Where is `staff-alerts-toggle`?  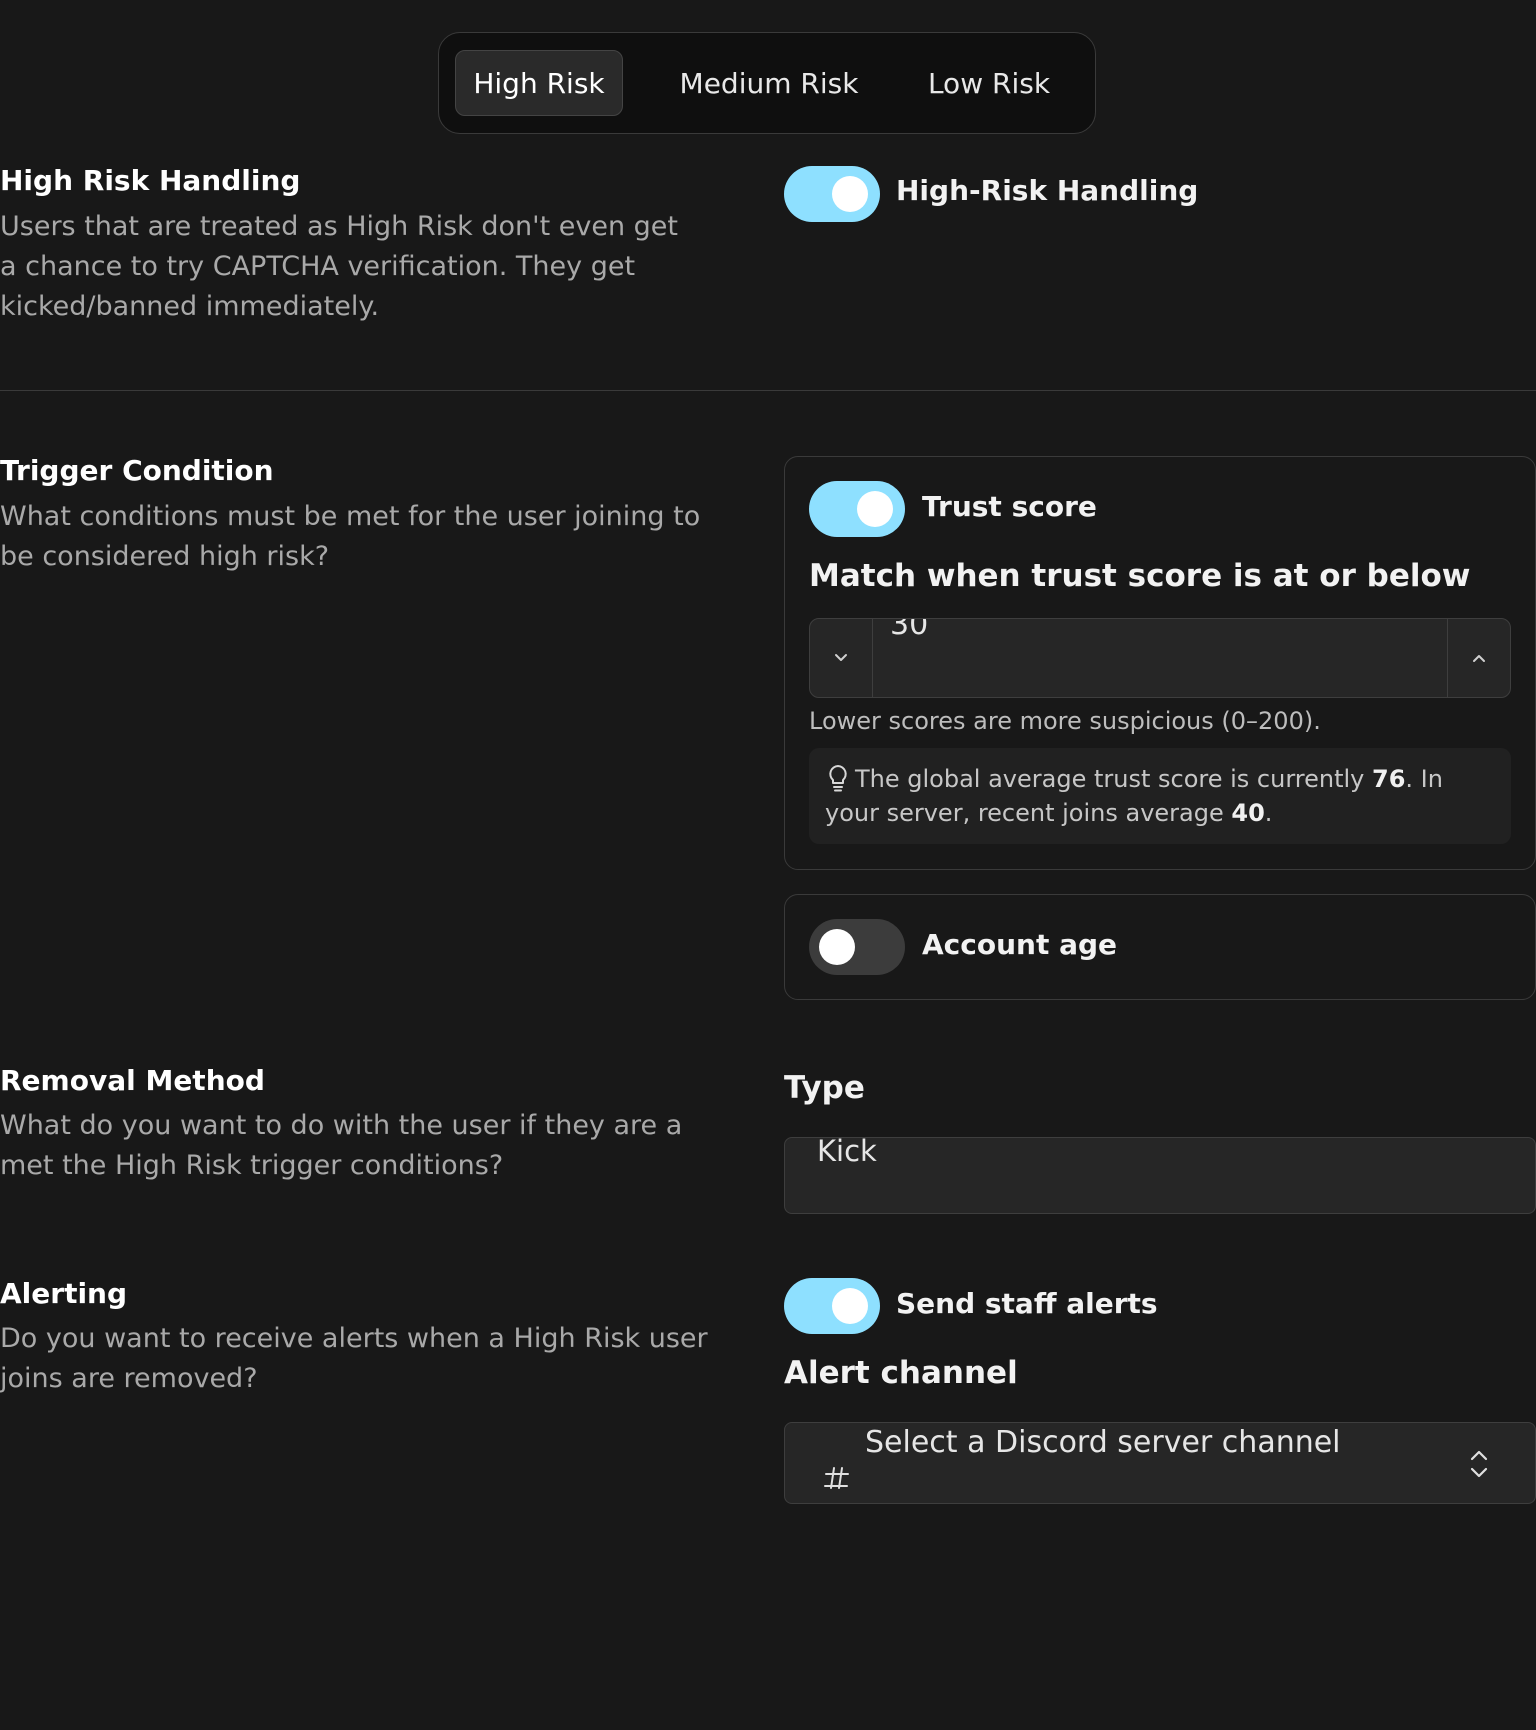 staff-alerts-toggle is located at coordinates (832, 1306).